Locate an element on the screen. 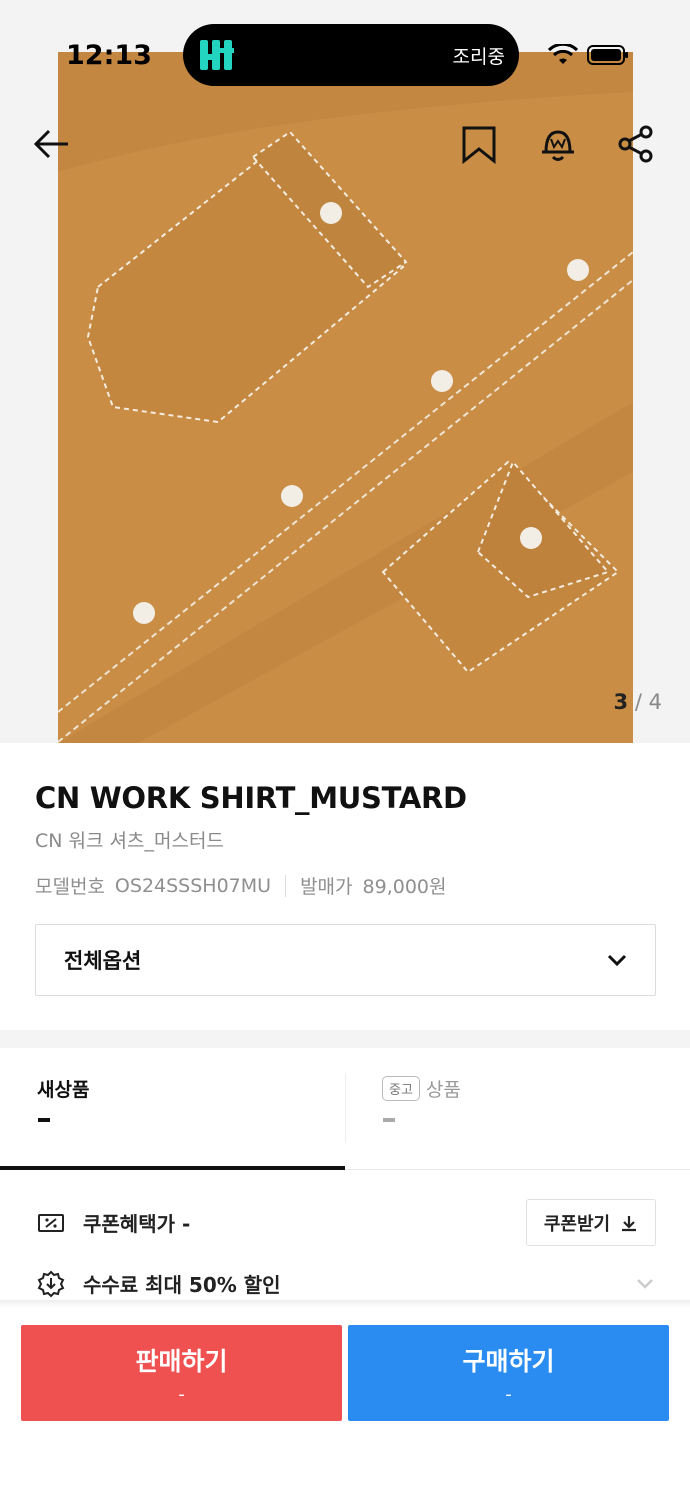  tab-used-product: 중고 상품 is located at coordinates (517, 1109).